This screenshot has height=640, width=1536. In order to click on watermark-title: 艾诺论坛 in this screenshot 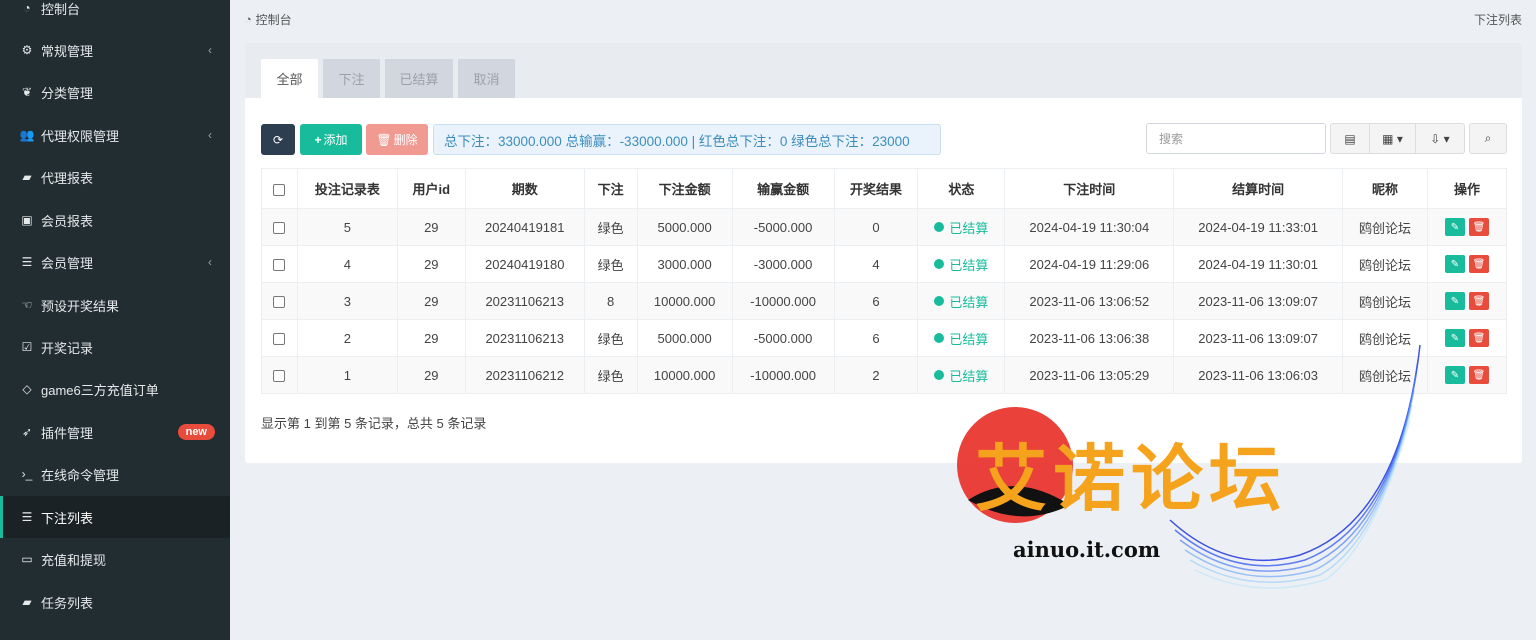, I will do `click(1131, 479)`.